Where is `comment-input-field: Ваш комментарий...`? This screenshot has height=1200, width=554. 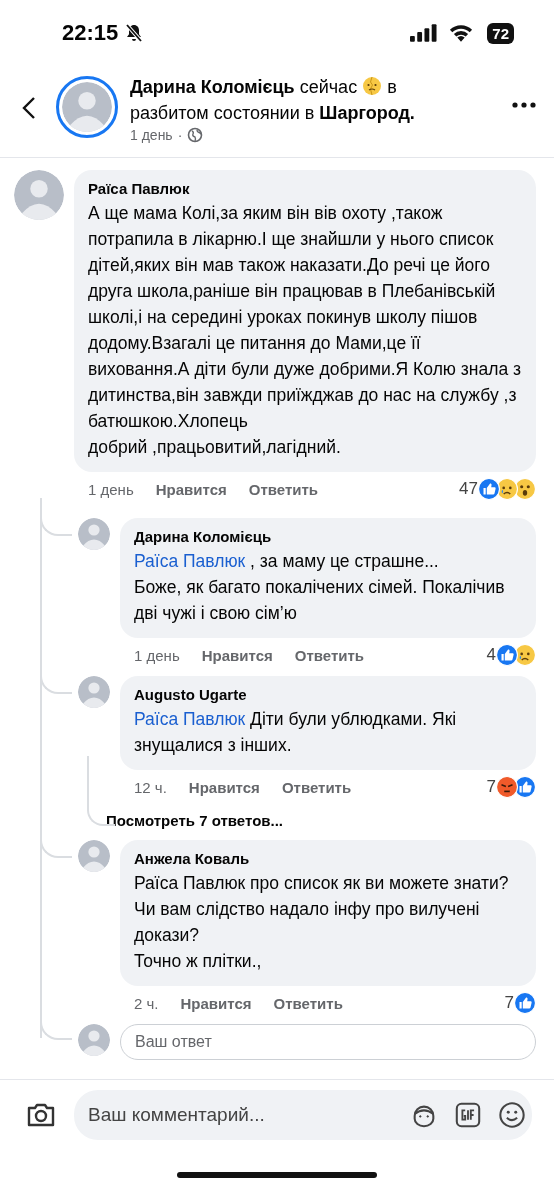 comment-input-field: Ваш комментарий... is located at coordinates (303, 1115).